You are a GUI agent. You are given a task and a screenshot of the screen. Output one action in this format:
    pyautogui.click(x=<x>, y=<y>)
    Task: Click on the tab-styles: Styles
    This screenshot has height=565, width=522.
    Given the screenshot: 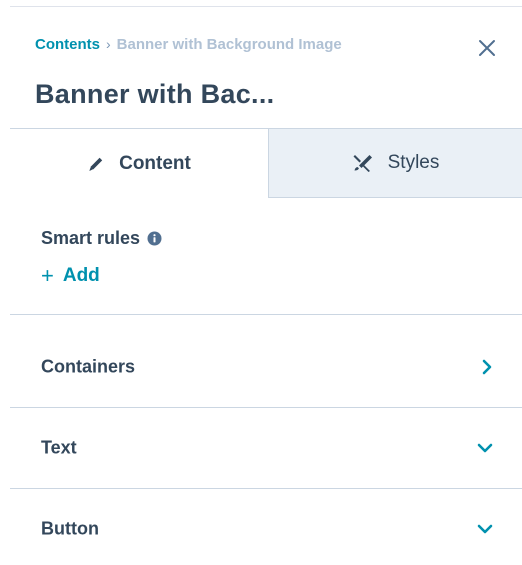 What is the action you would take?
    pyautogui.click(x=395, y=163)
    